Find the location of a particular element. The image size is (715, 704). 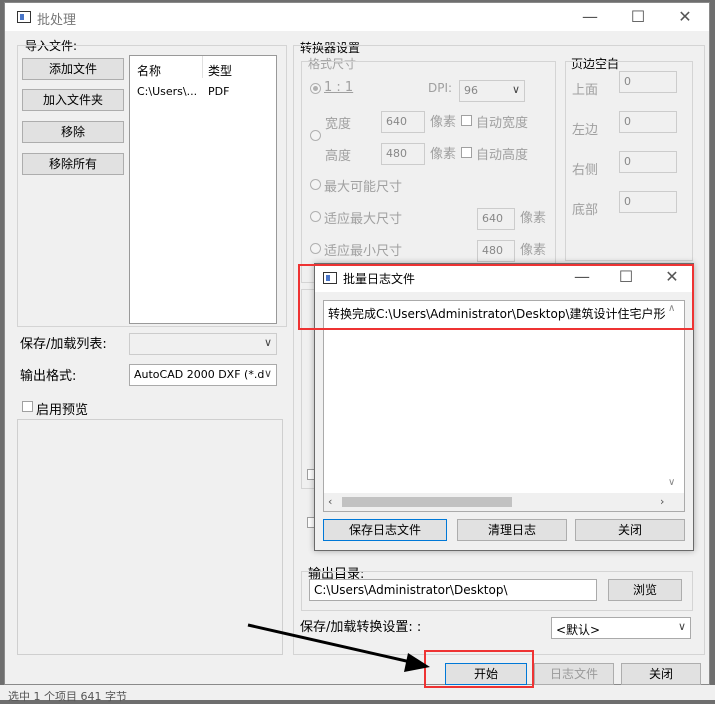

maximize-icon: ☐ is located at coordinates (638, 17).